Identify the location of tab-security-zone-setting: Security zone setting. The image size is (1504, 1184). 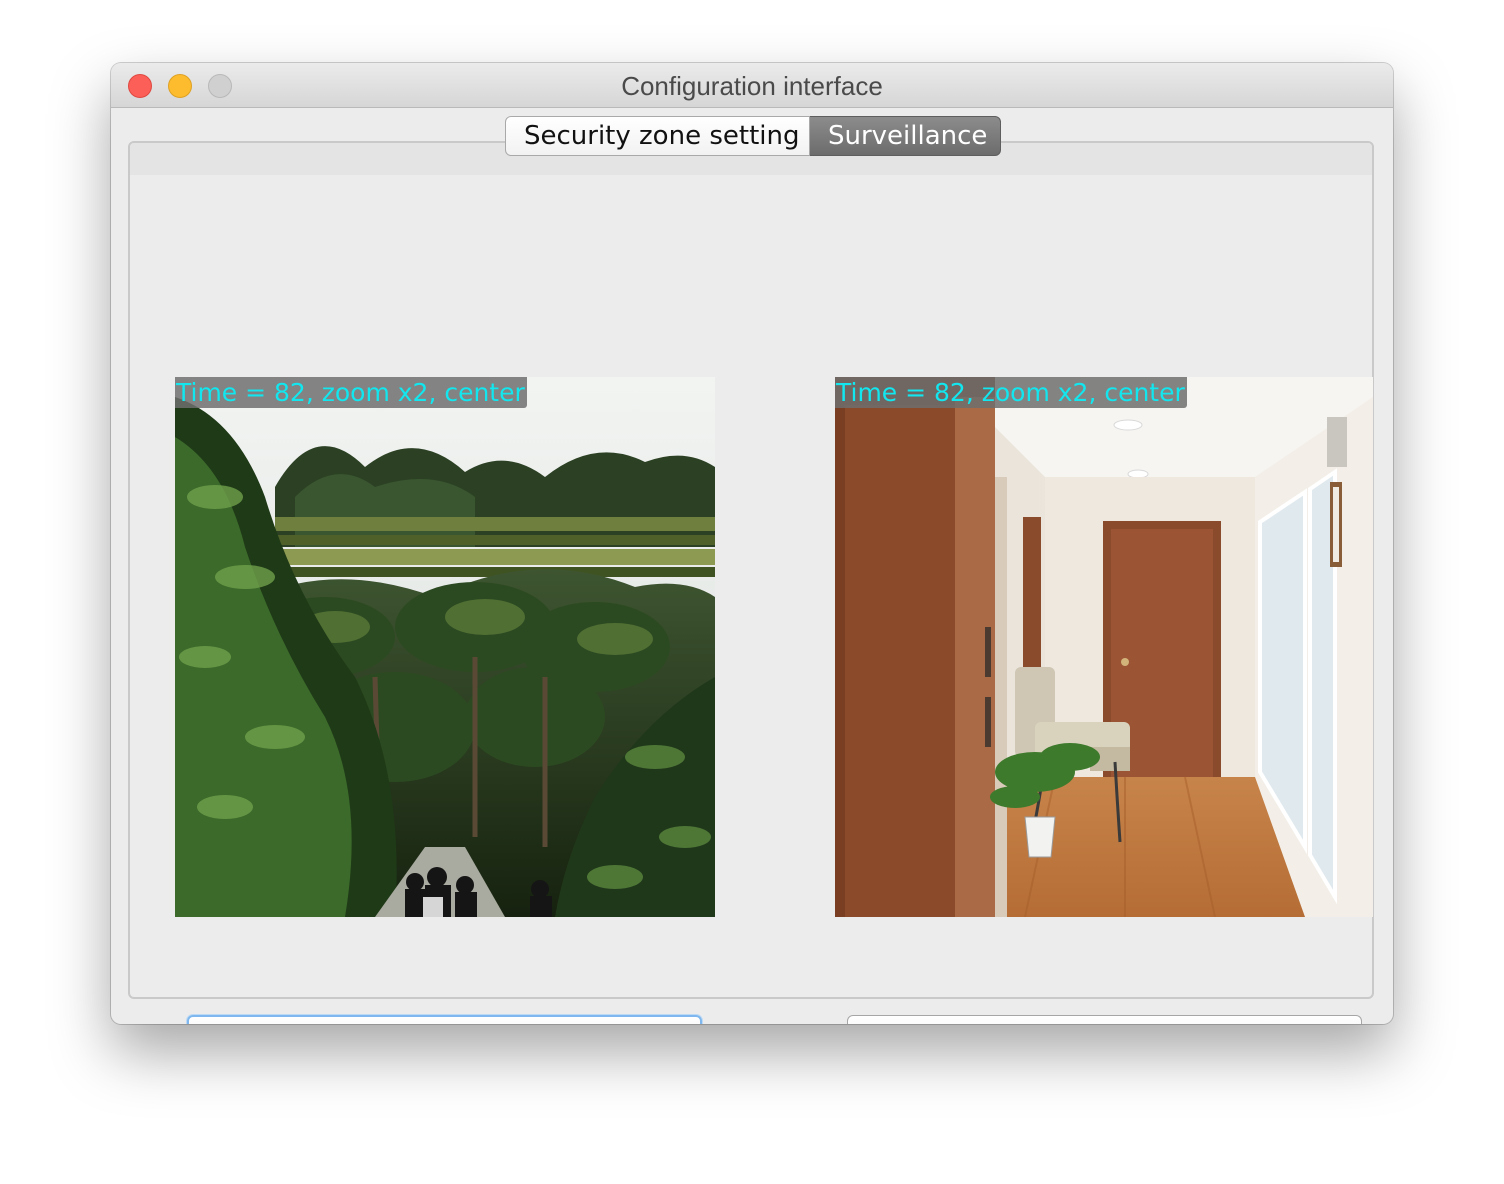
(657, 136).